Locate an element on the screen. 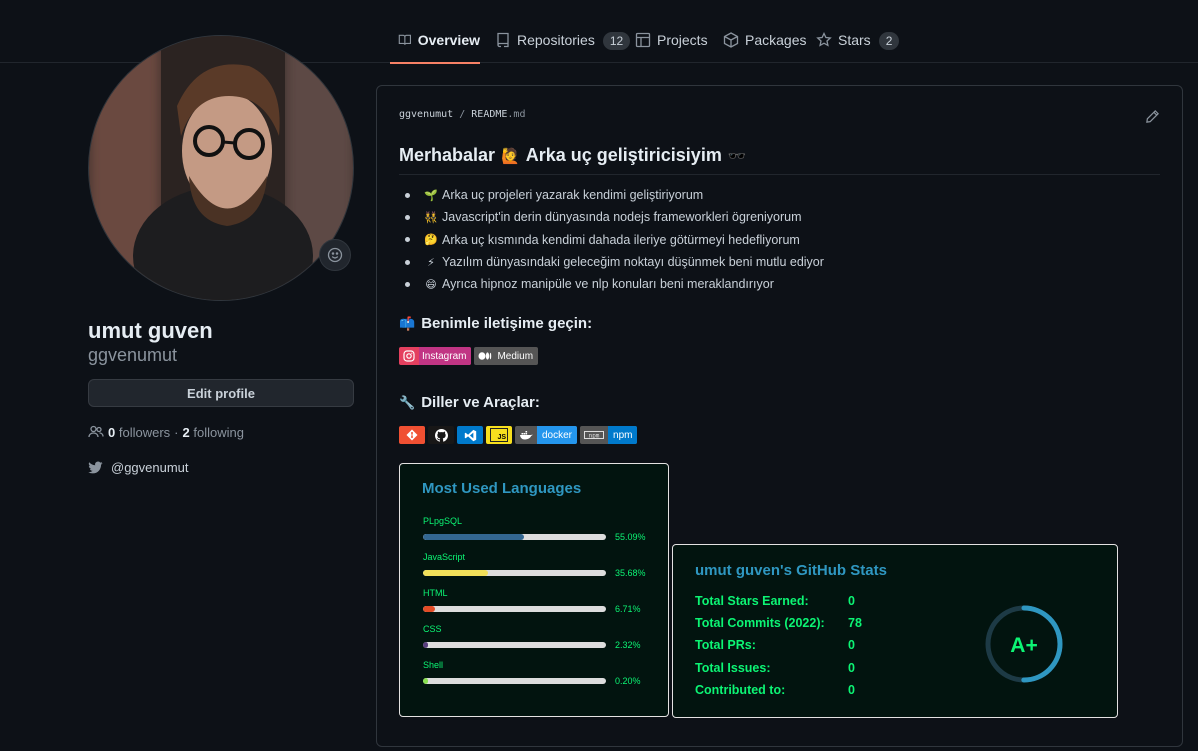  vscode-icon is located at coordinates (470, 435).